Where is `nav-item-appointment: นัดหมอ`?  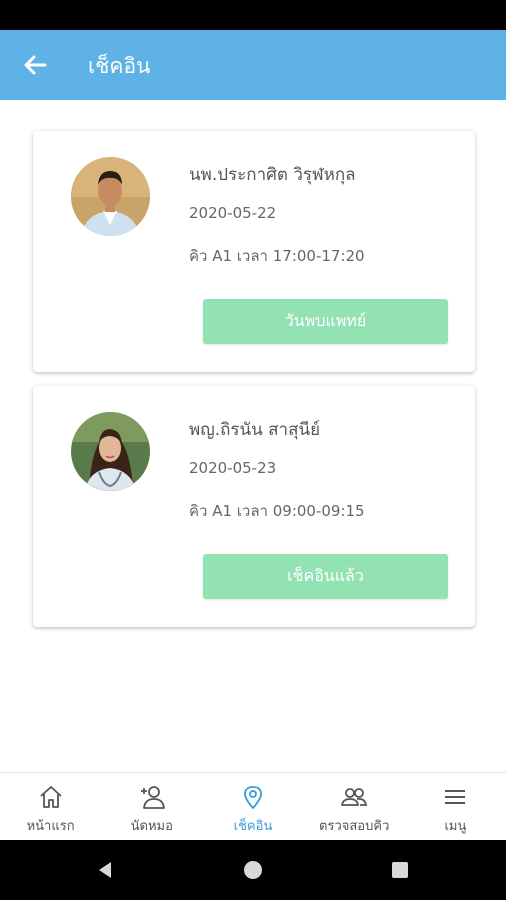 nav-item-appointment: นัดหมอ is located at coordinates (151, 806).